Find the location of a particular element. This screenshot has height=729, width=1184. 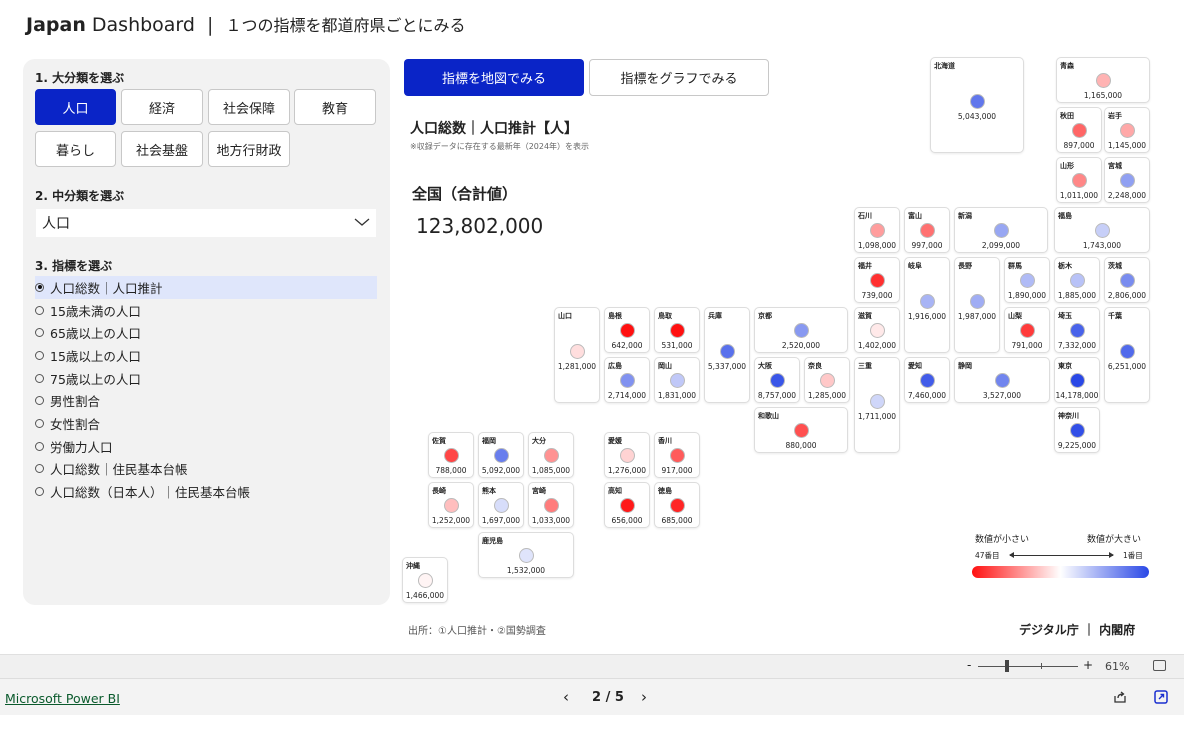

indicator-option-label: 男性割合 is located at coordinates (75, 402).